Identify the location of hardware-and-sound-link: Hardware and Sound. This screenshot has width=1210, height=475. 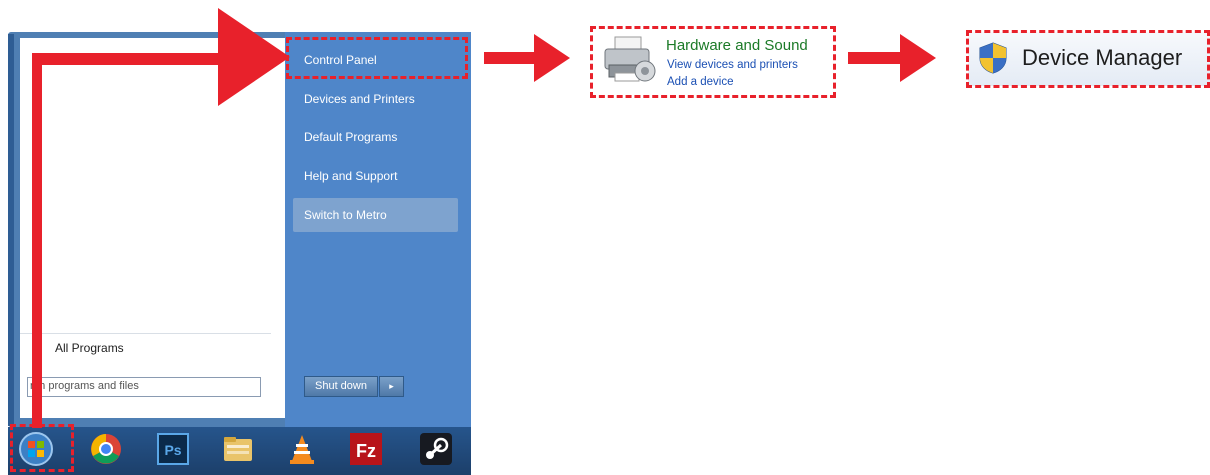
(737, 45).